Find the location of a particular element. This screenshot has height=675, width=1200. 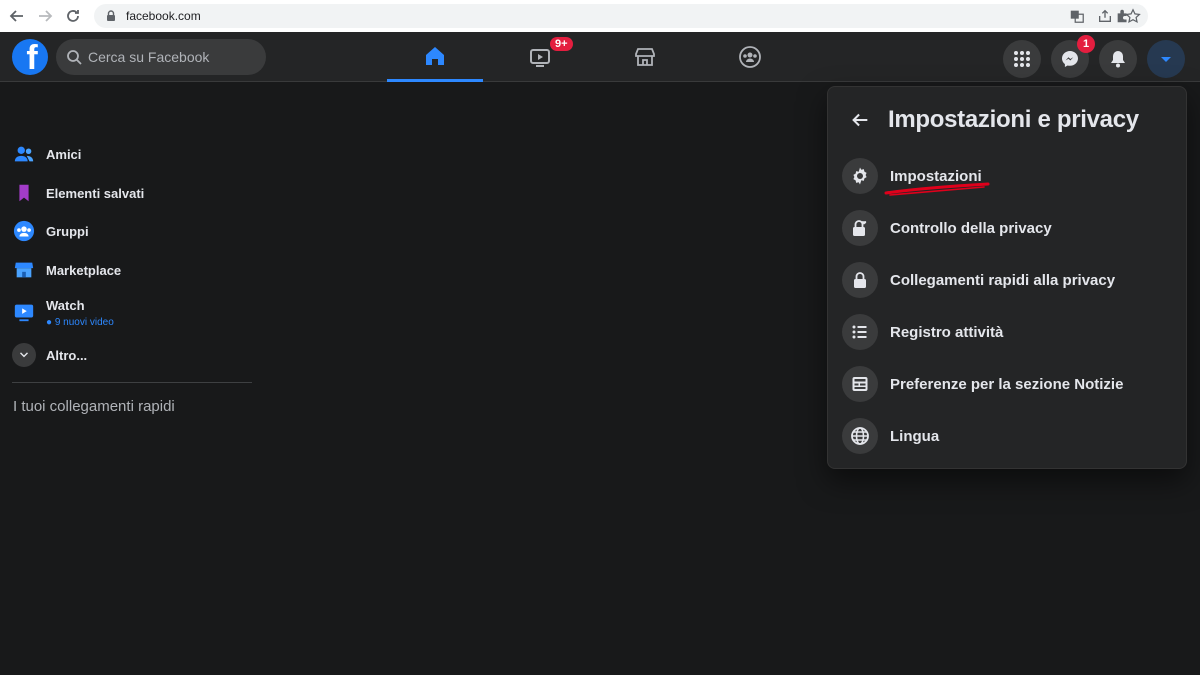

reload-icon is located at coordinates (73, 16).